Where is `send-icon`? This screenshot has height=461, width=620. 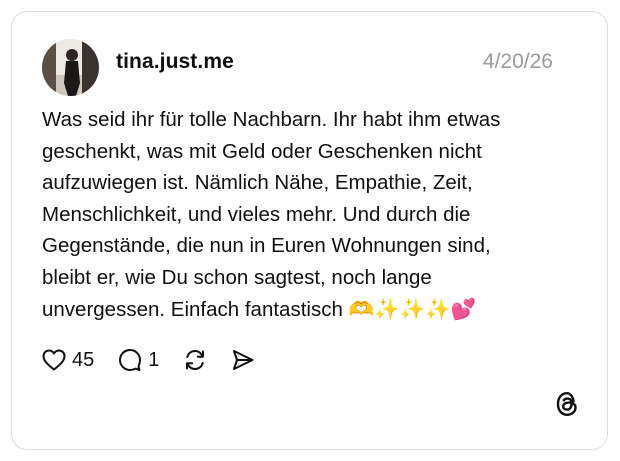 send-icon is located at coordinates (243, 360).